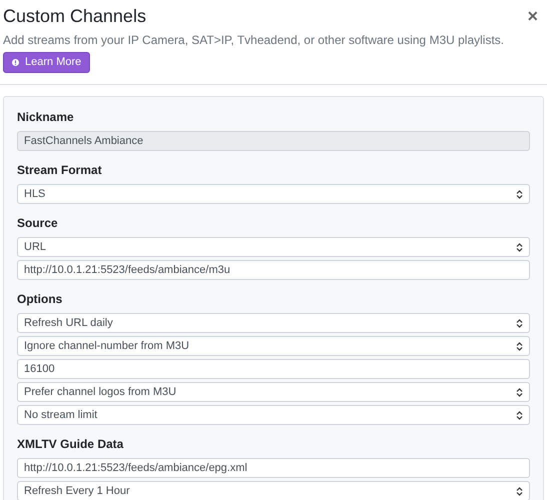 This screenshot has height=500, width=547. Describe the element at coordinates (70, 444) in the screenshot. I see `field-label: XMLTV Guide Data` at that location.